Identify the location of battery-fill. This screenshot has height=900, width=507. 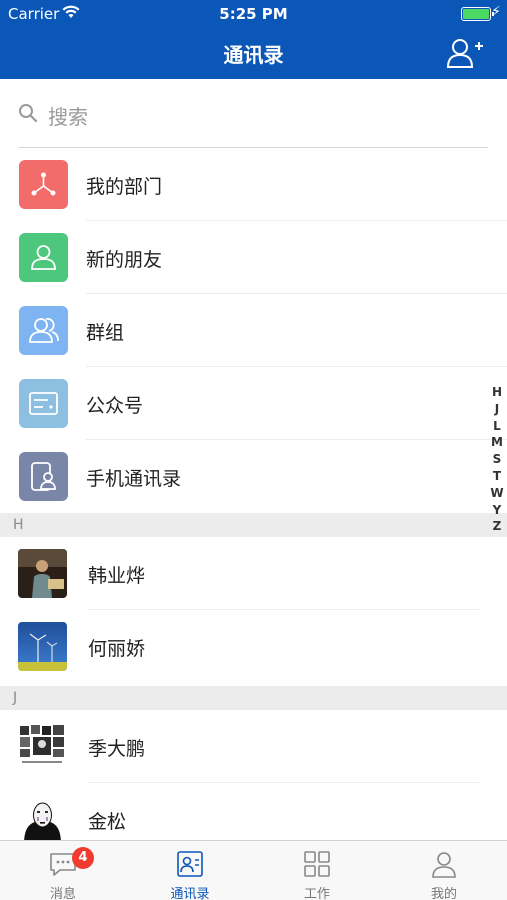
(476, 14).